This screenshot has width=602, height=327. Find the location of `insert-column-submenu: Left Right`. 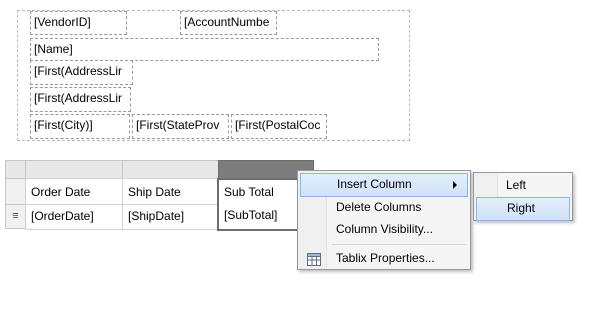

insert-column-submenu: Left Right is located at coordinates (523, 196).